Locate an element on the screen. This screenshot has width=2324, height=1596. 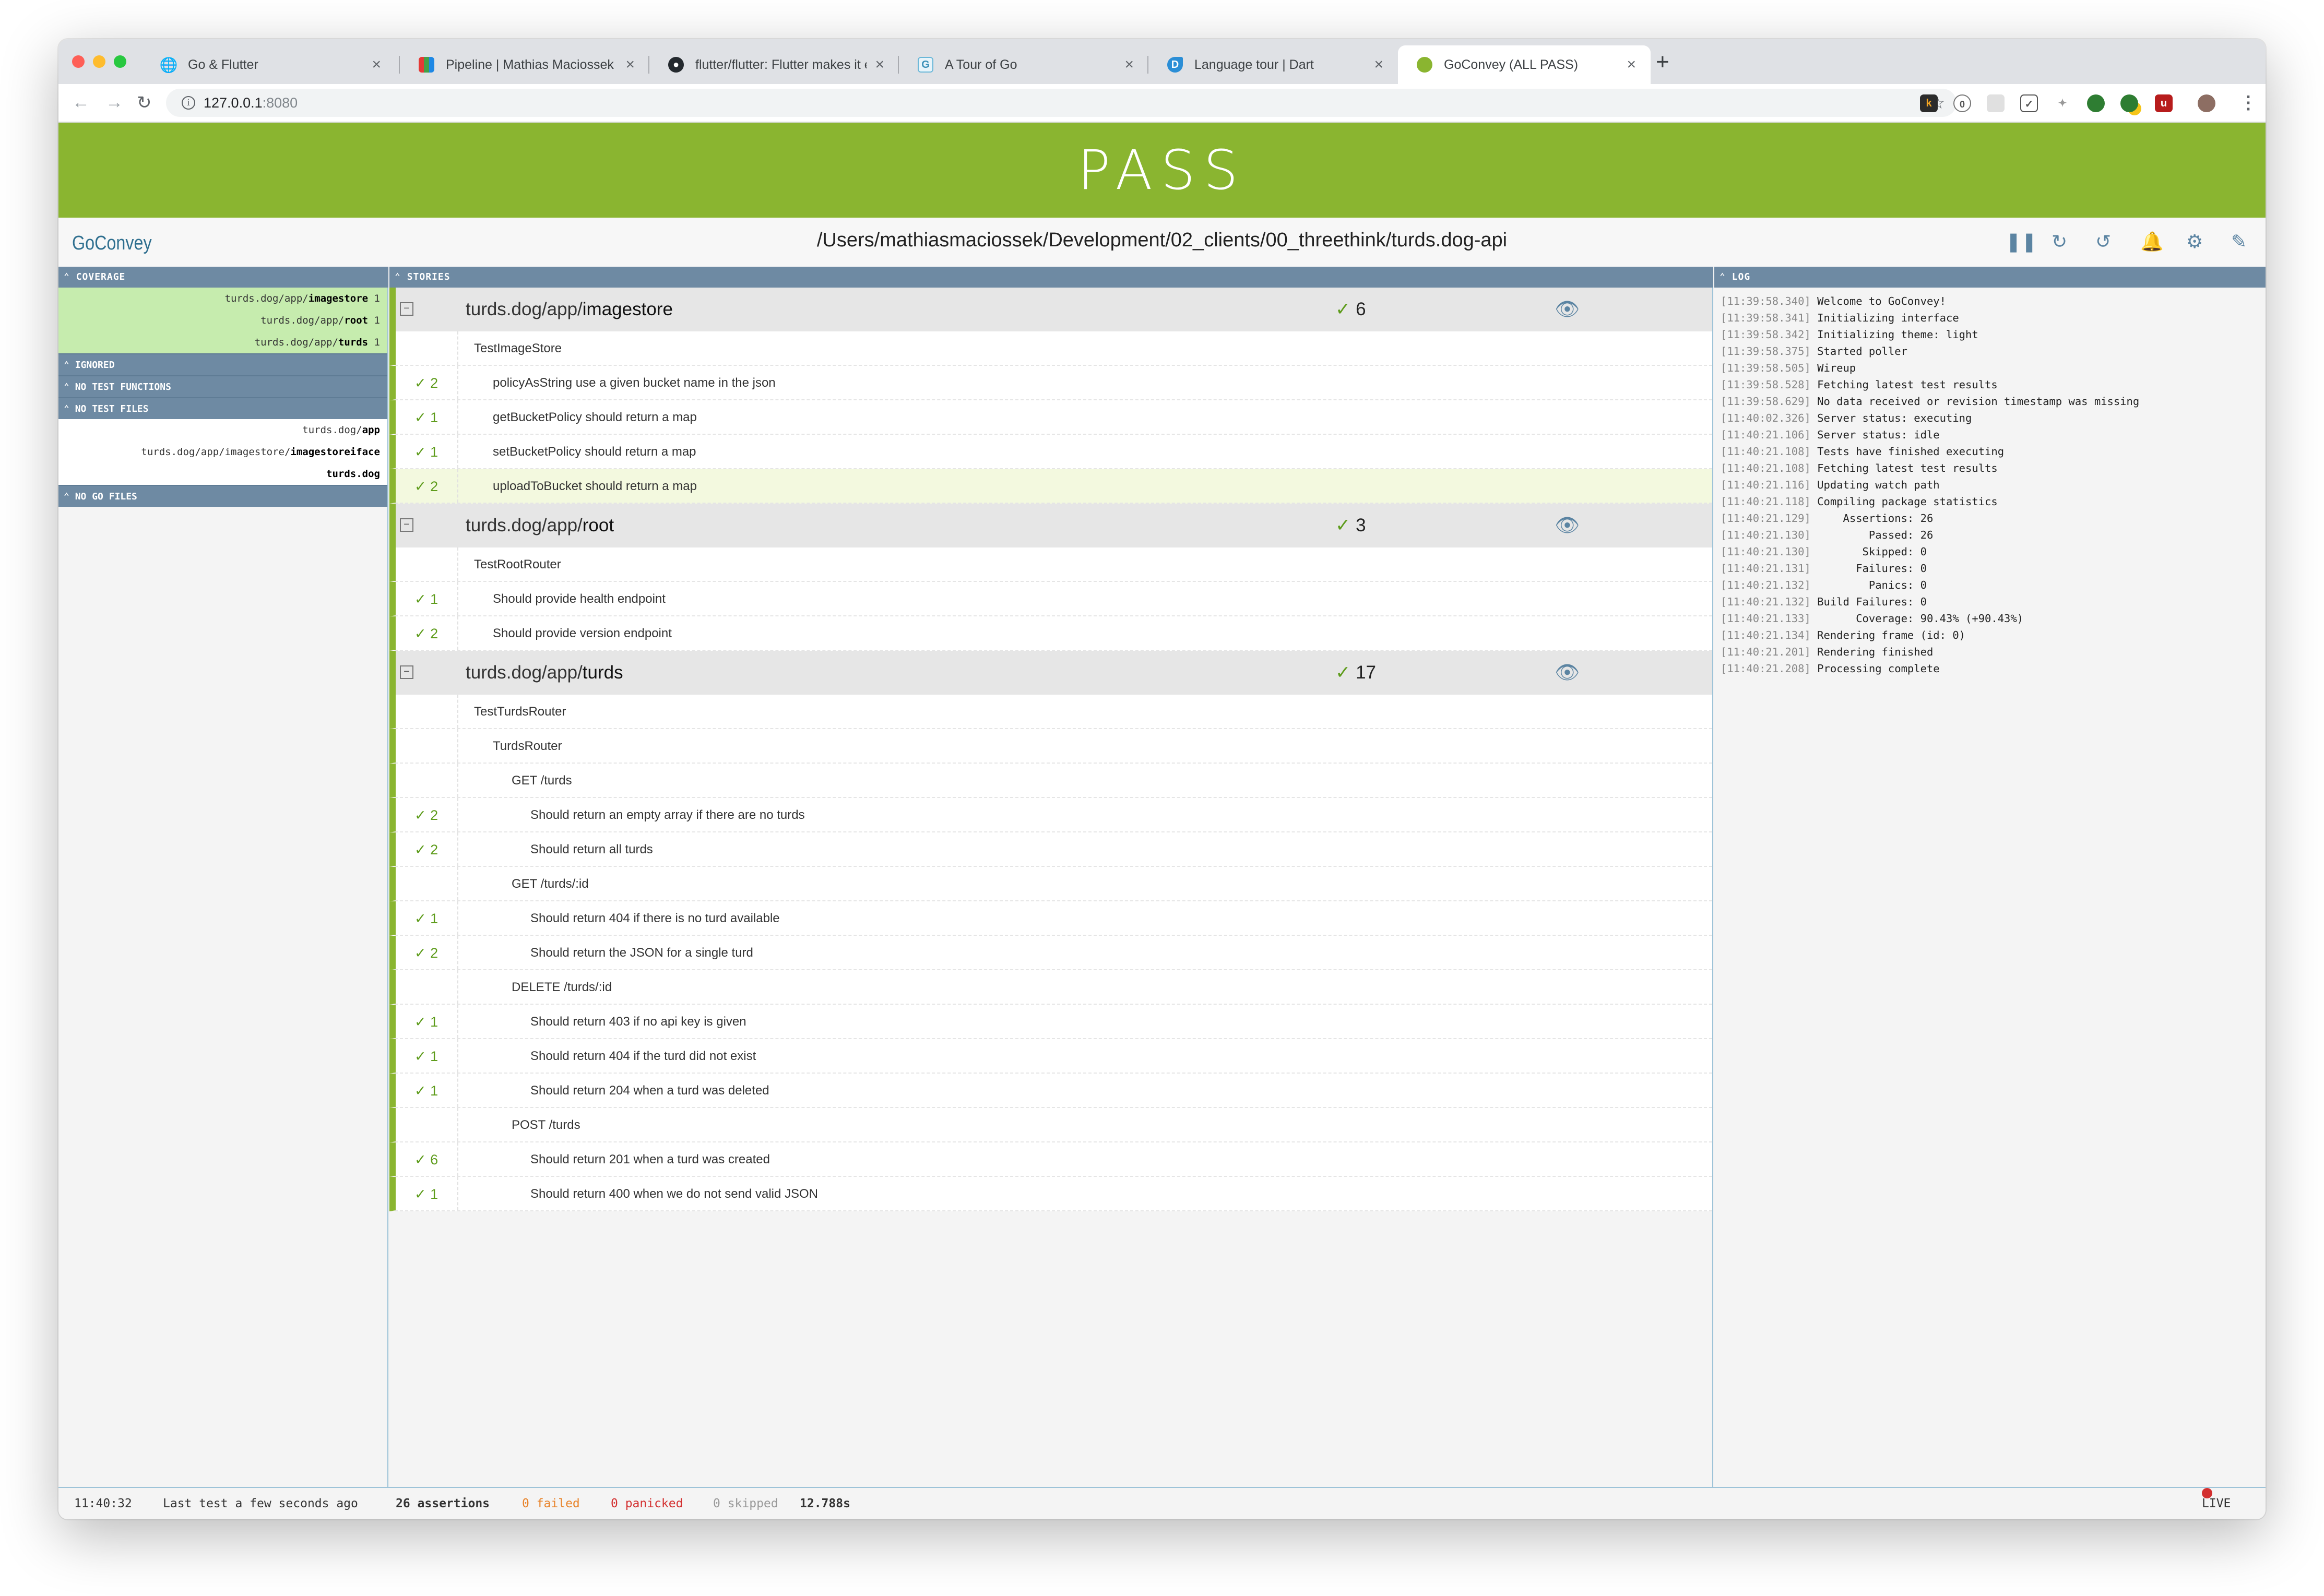
no-test-files-section: ⌃ NO TEST FILES is located at coordinates (222, 408).